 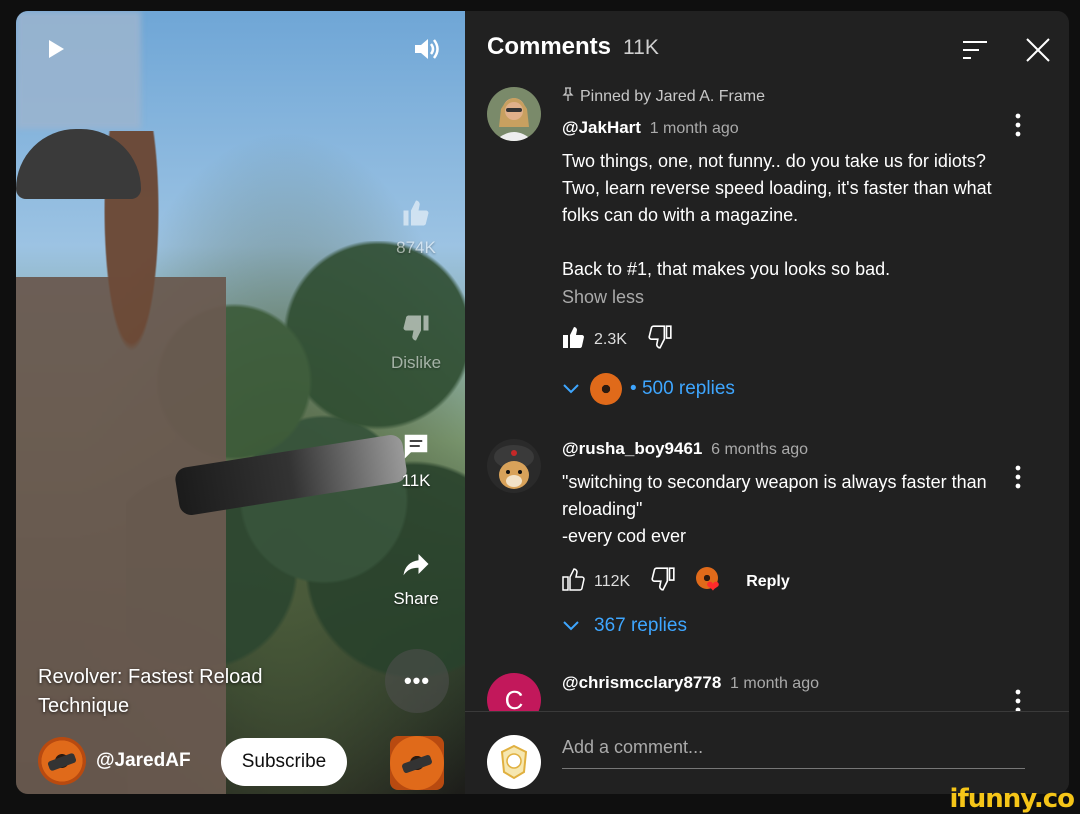 I want to click on share-action: Share, so click(x=416, y=578).